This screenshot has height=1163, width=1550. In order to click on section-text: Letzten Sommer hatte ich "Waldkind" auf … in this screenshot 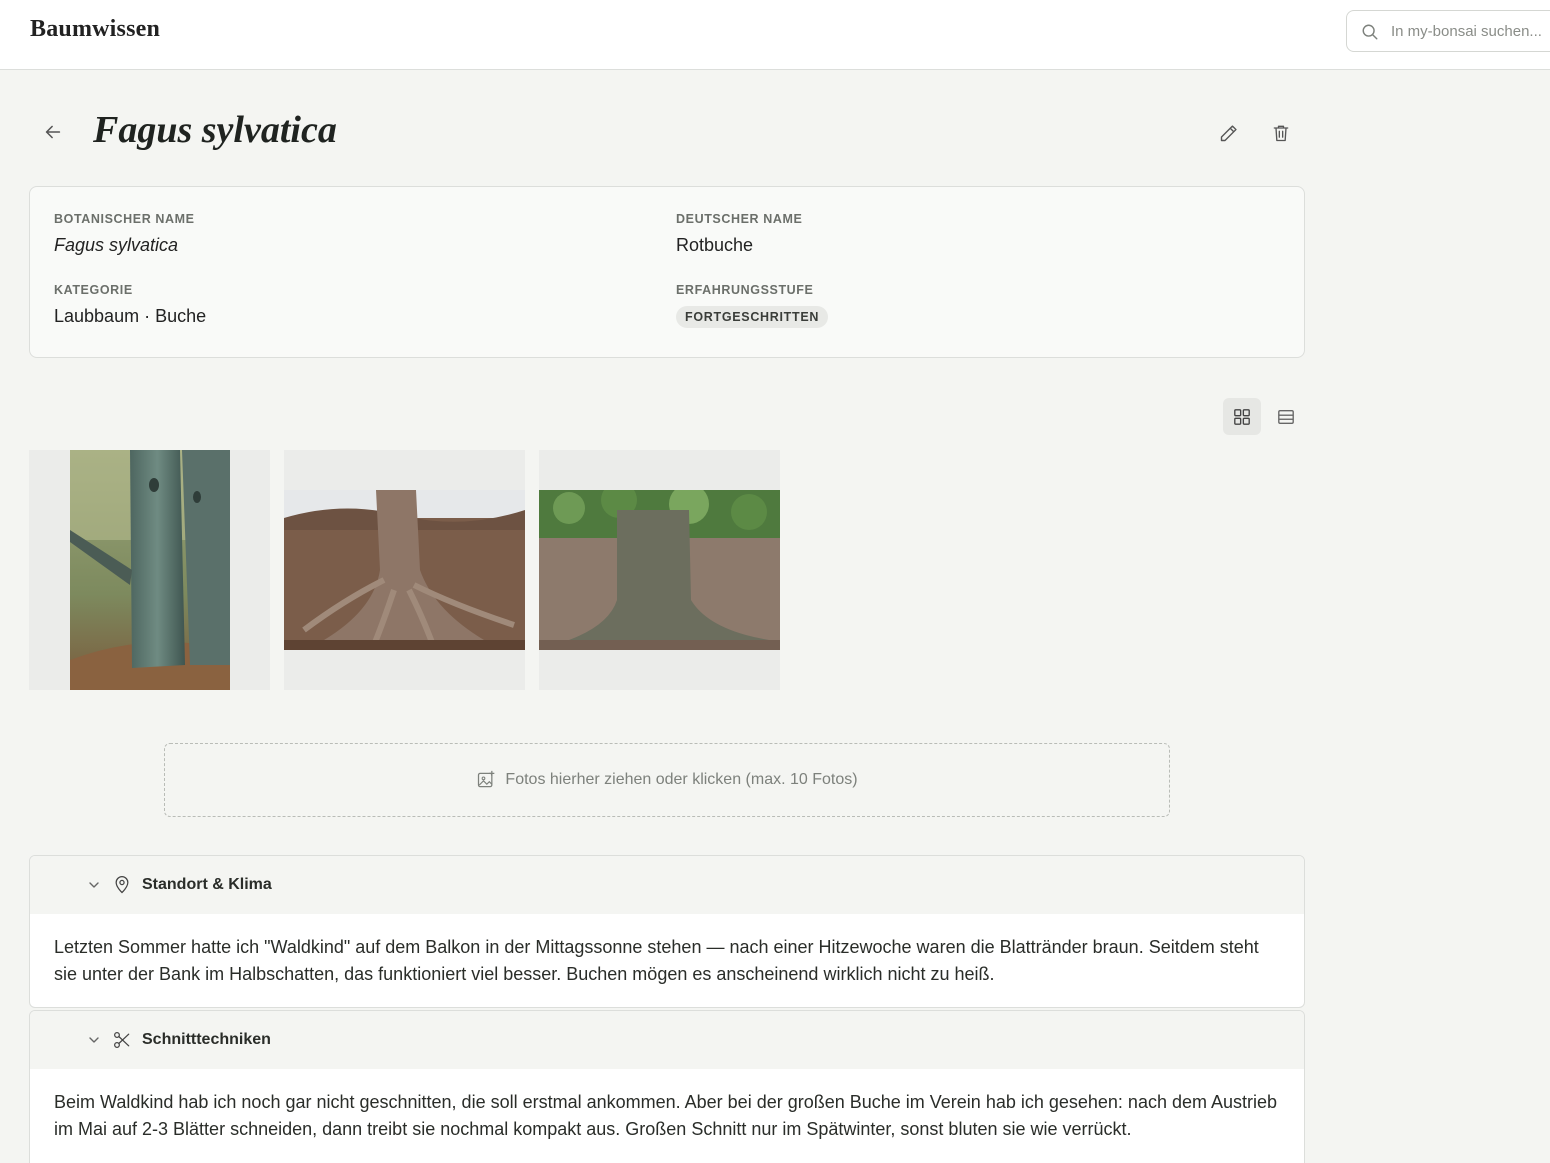, I will do `click(656, 960)`.